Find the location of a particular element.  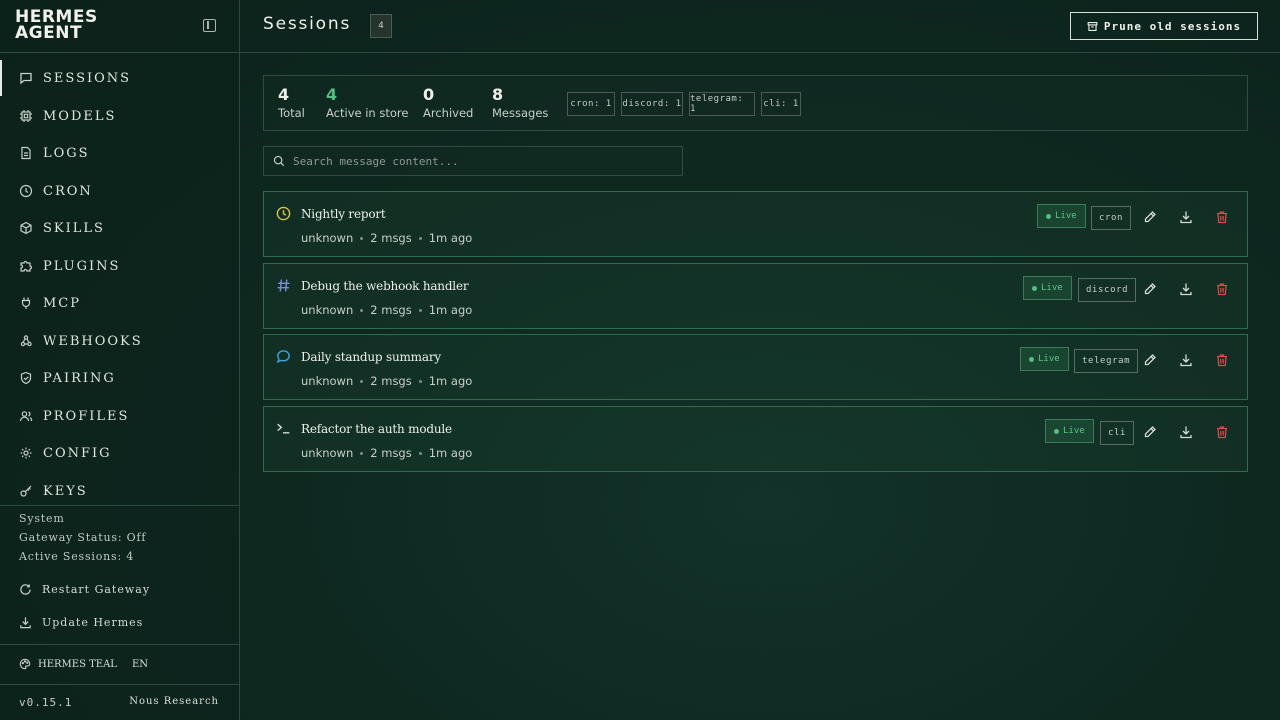

theme-selector: HERMES TEAL is located at coordinates (68, 664).